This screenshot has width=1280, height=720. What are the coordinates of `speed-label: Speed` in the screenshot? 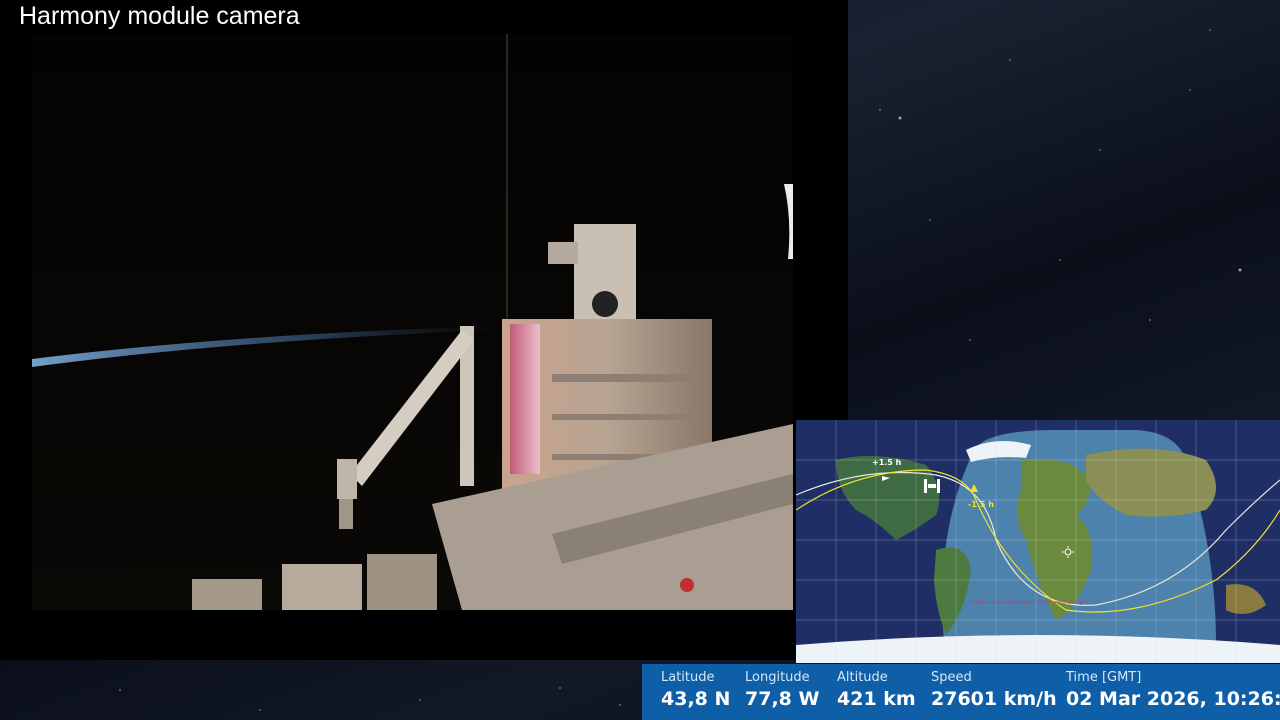 It's located at (951, 677).